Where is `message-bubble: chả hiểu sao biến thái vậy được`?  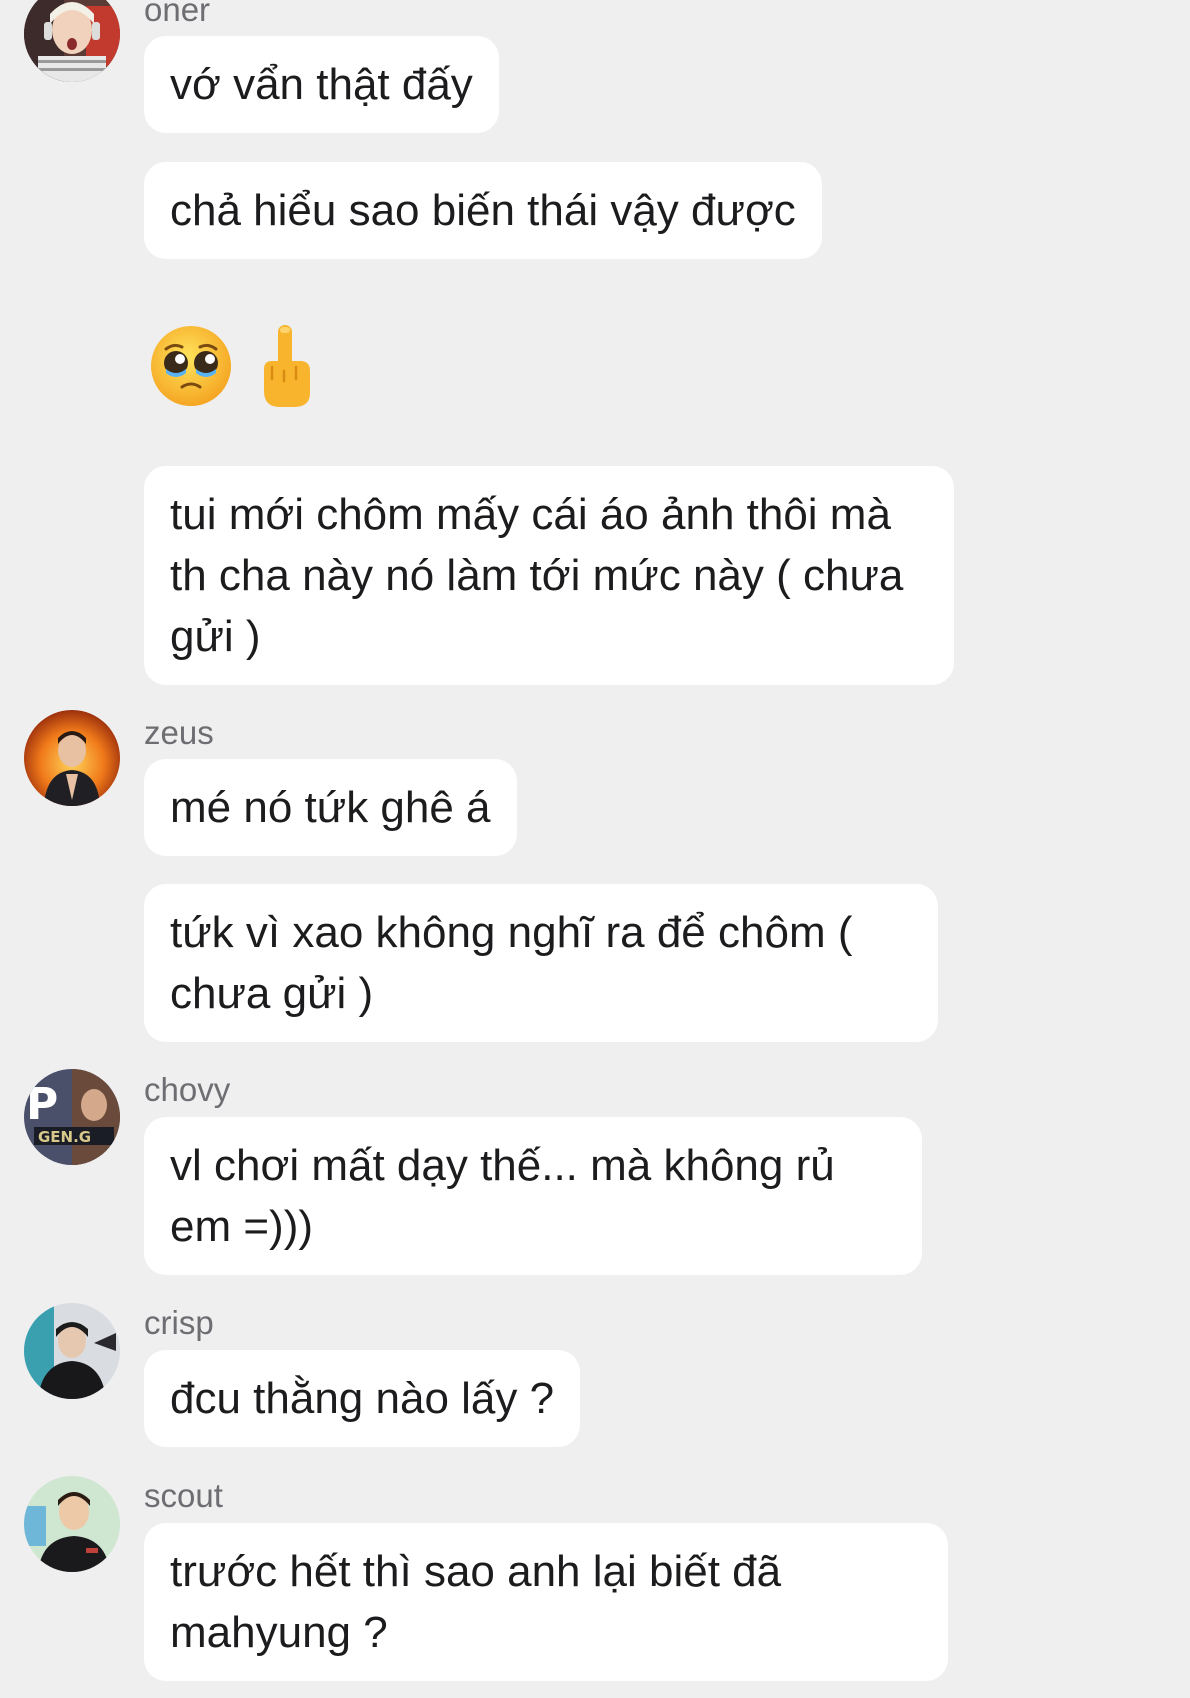 message-bubble: chả hiểu sao biến thái vậy được is located at coordinates (483, 210).